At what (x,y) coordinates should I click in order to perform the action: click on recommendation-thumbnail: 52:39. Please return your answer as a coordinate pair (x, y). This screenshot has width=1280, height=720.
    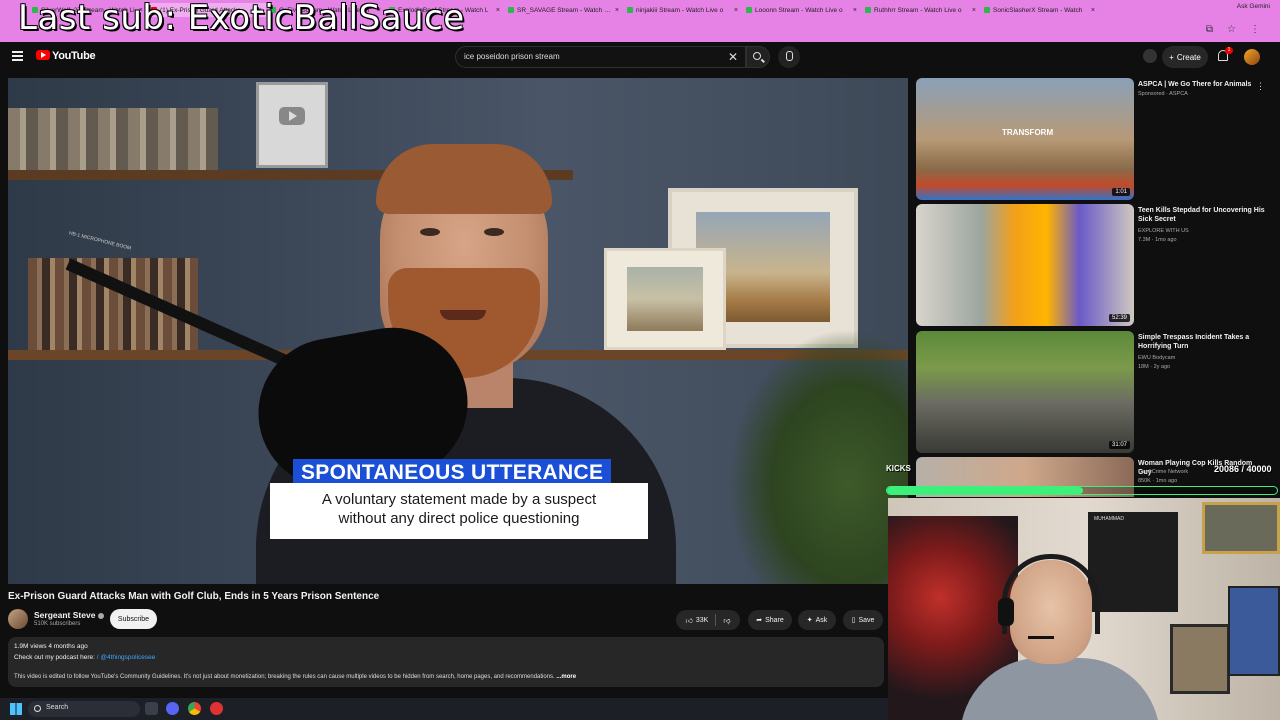
    Looking at the image, I should click on (1025, 265).